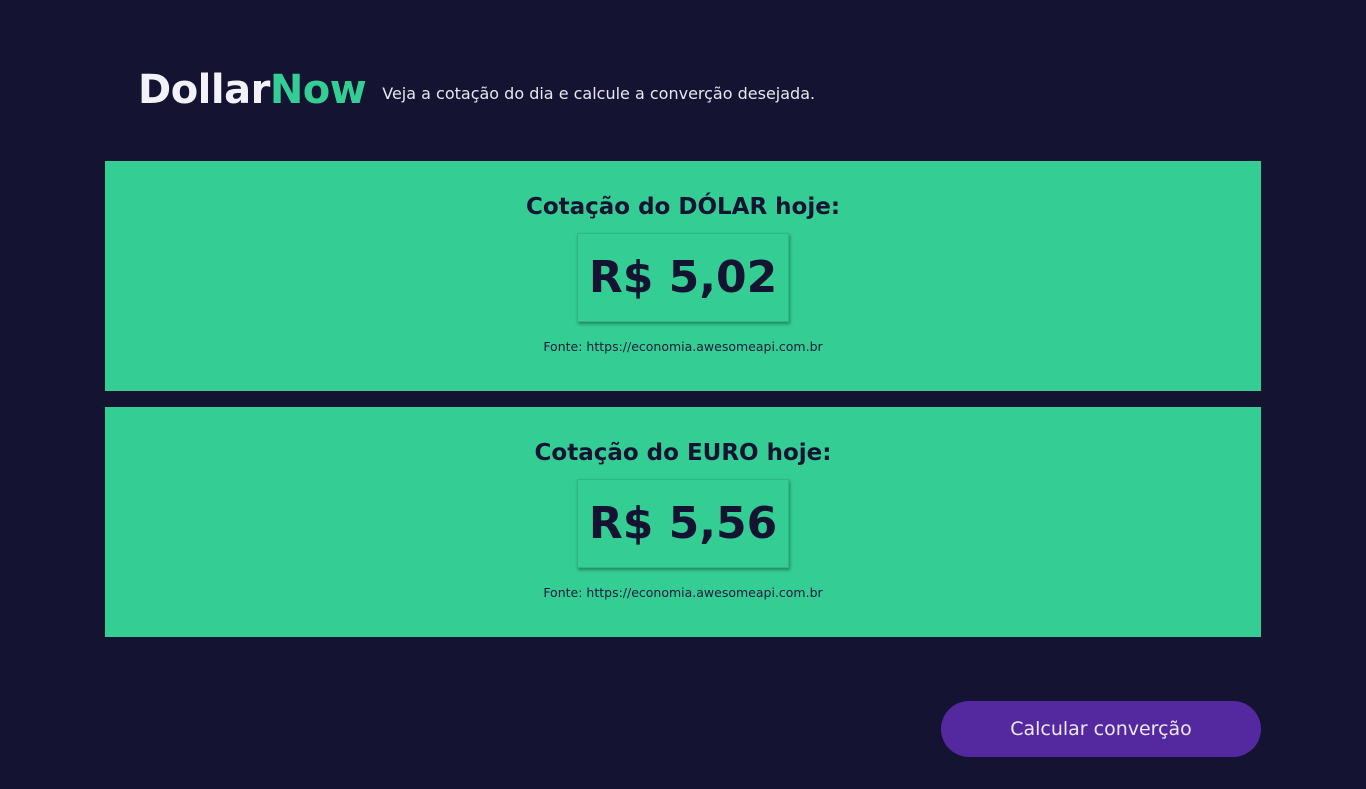 The image size is (1366, 789). Describe the element at coordinates (683, 207) in the screenshot. I see `dollar-quote-title: Cotação do DÓLAR hoje:` at that location.